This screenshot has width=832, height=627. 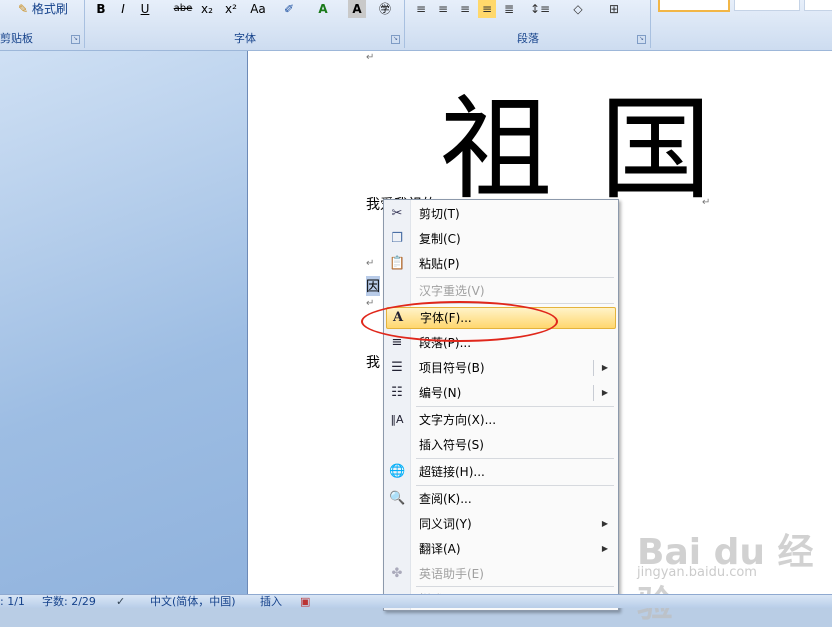 I want to click on enclosed-character-icon: ㊫, so click(x=385, y=9).